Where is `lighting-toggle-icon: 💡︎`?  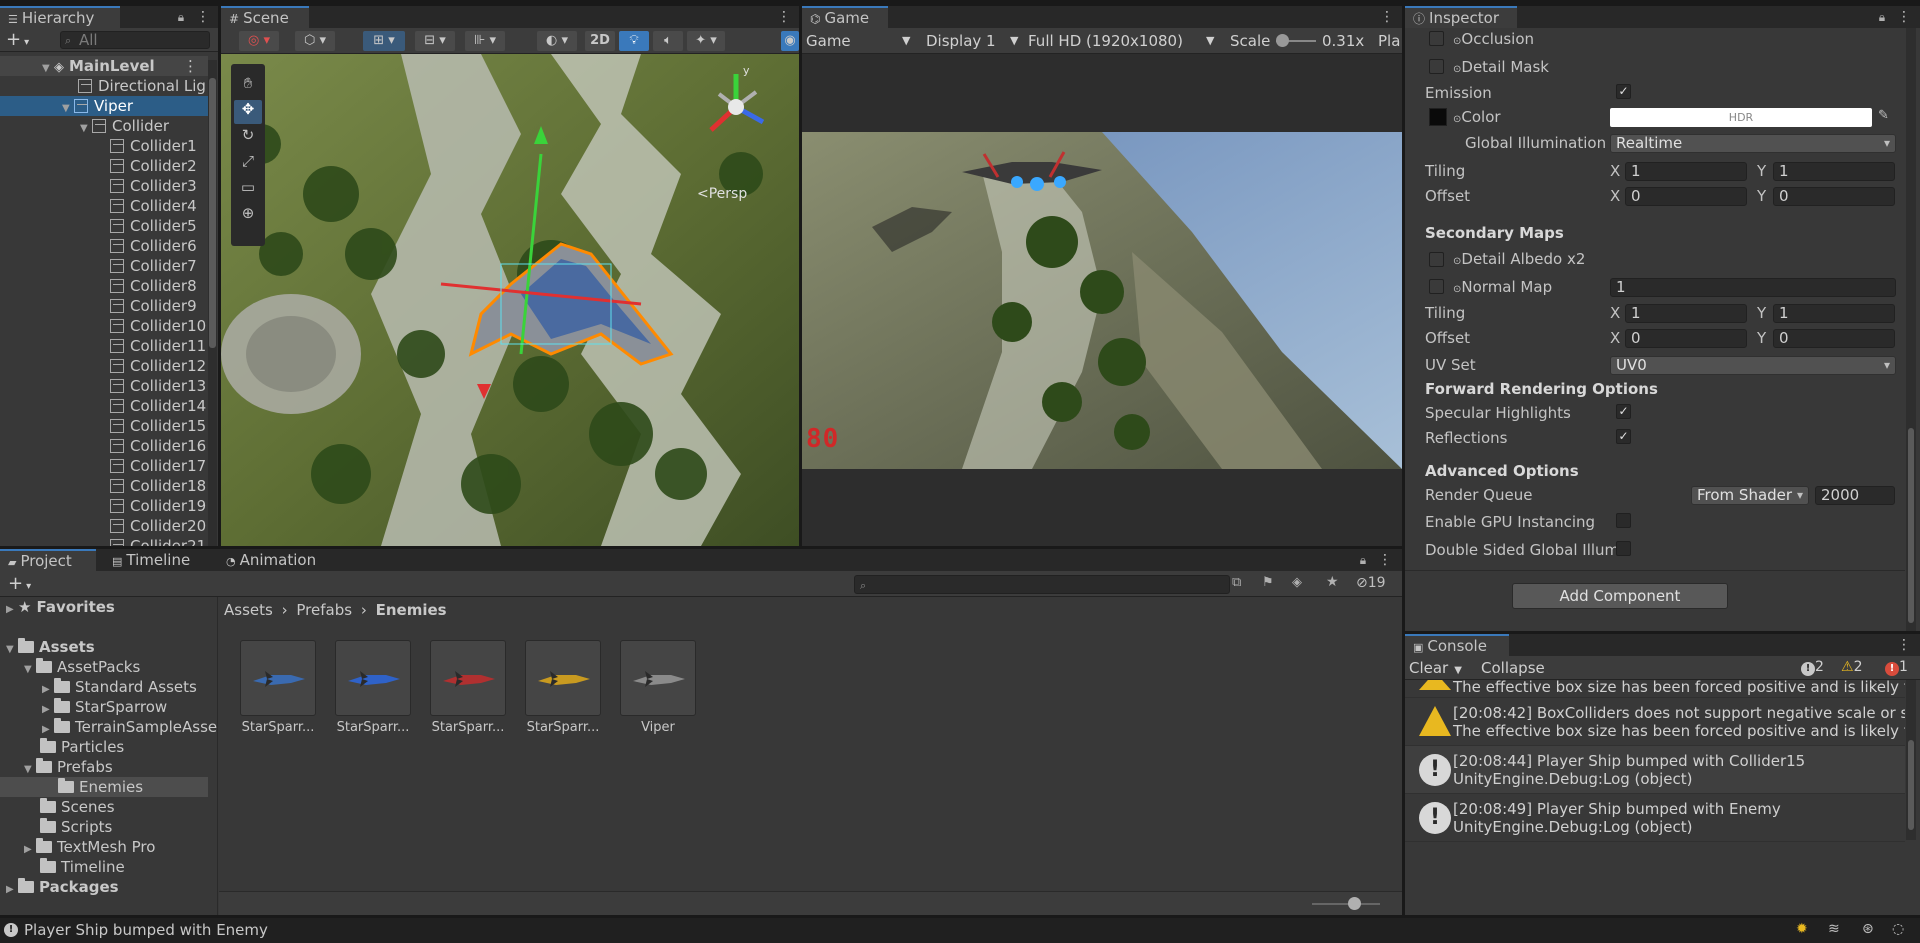
lighting-toggle-icon: 💡︎ is located at coordinates (634, 41).